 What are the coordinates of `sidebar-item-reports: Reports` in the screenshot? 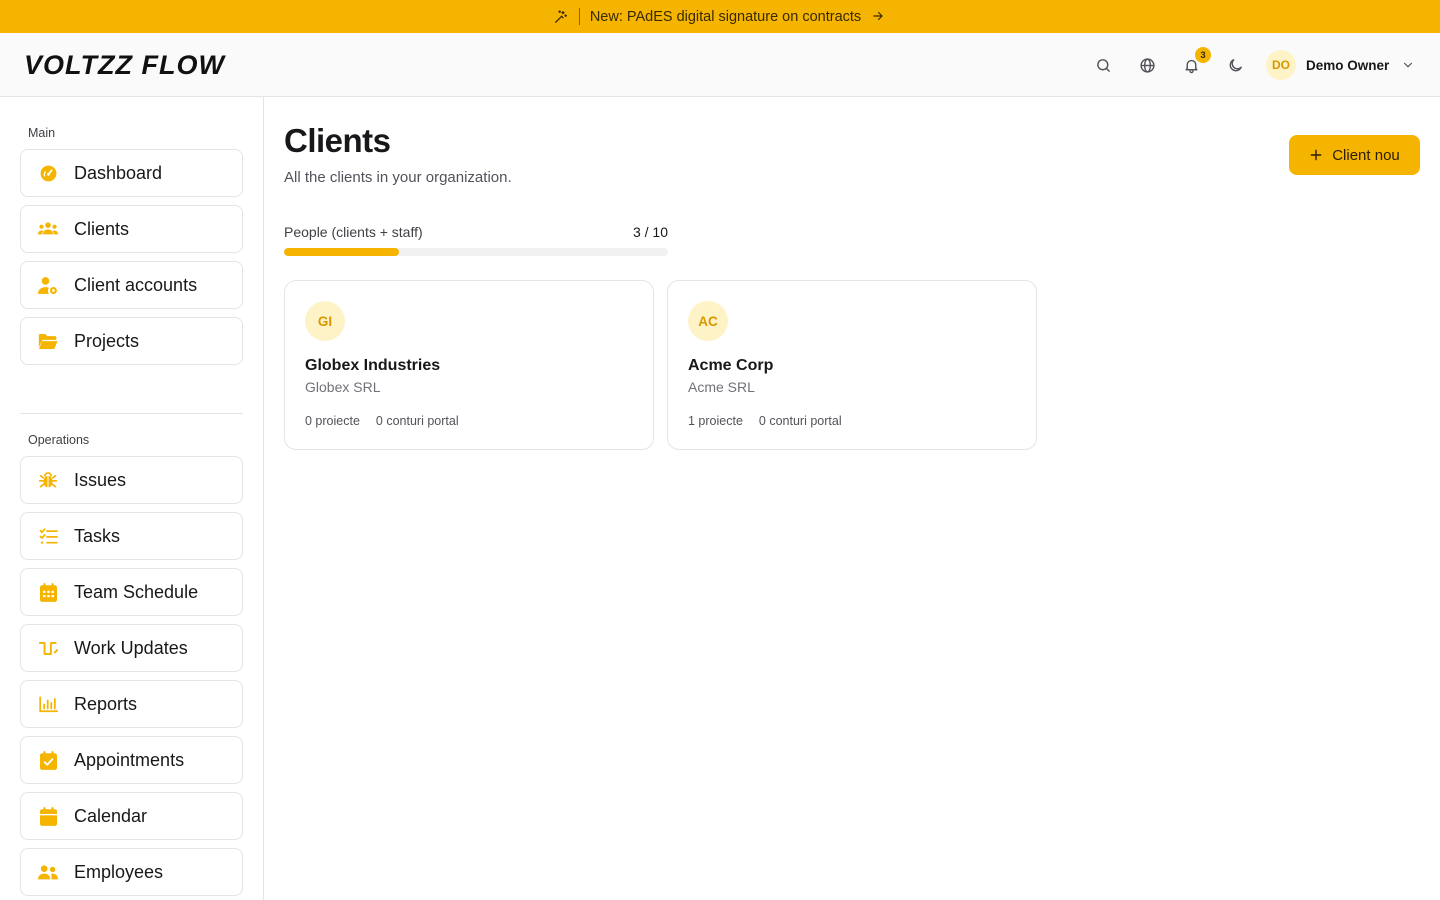 It's located at (131, 704).